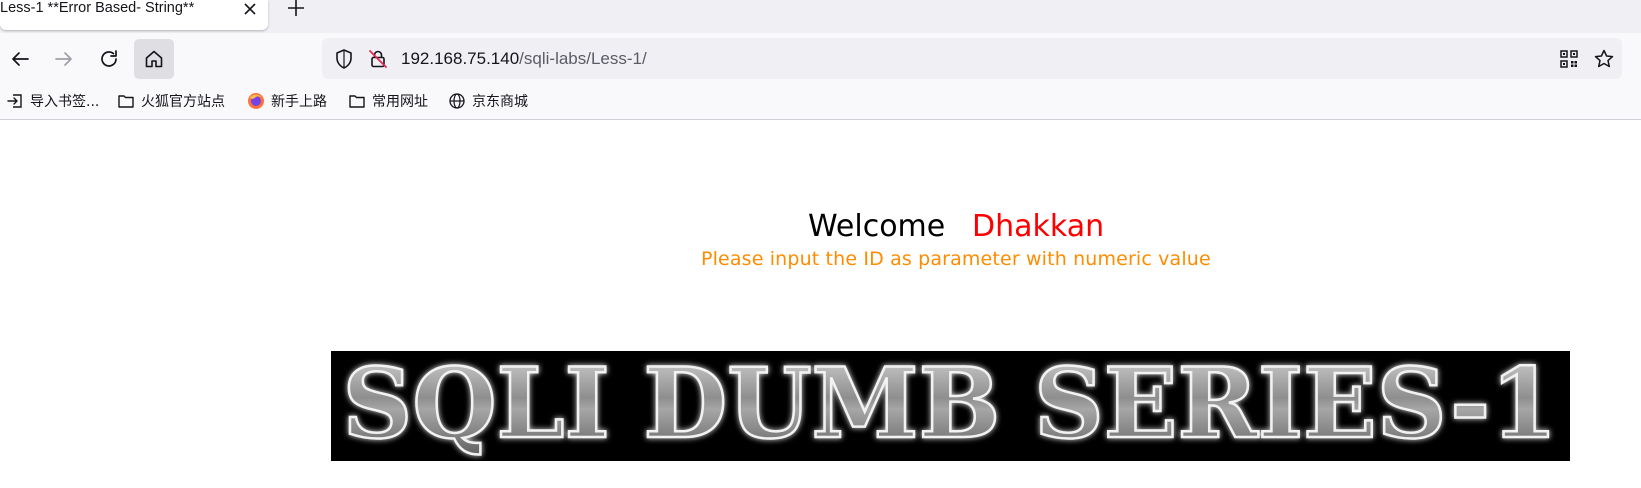  Describe the element at coordinates (460, 58) in the screenshot. I see `url-host: 192.168.75.140` at that location.